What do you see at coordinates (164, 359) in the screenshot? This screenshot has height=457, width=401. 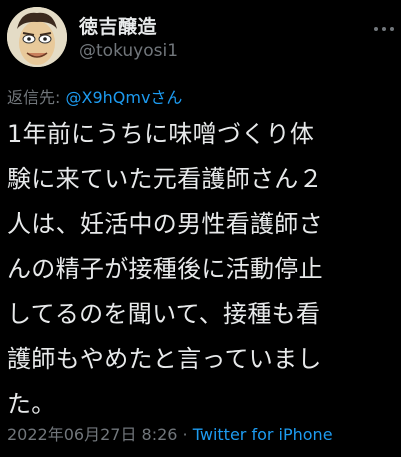 I see `tweet-text-line: 護師もやめたと言っていまし` at bounding box center [164, 359].